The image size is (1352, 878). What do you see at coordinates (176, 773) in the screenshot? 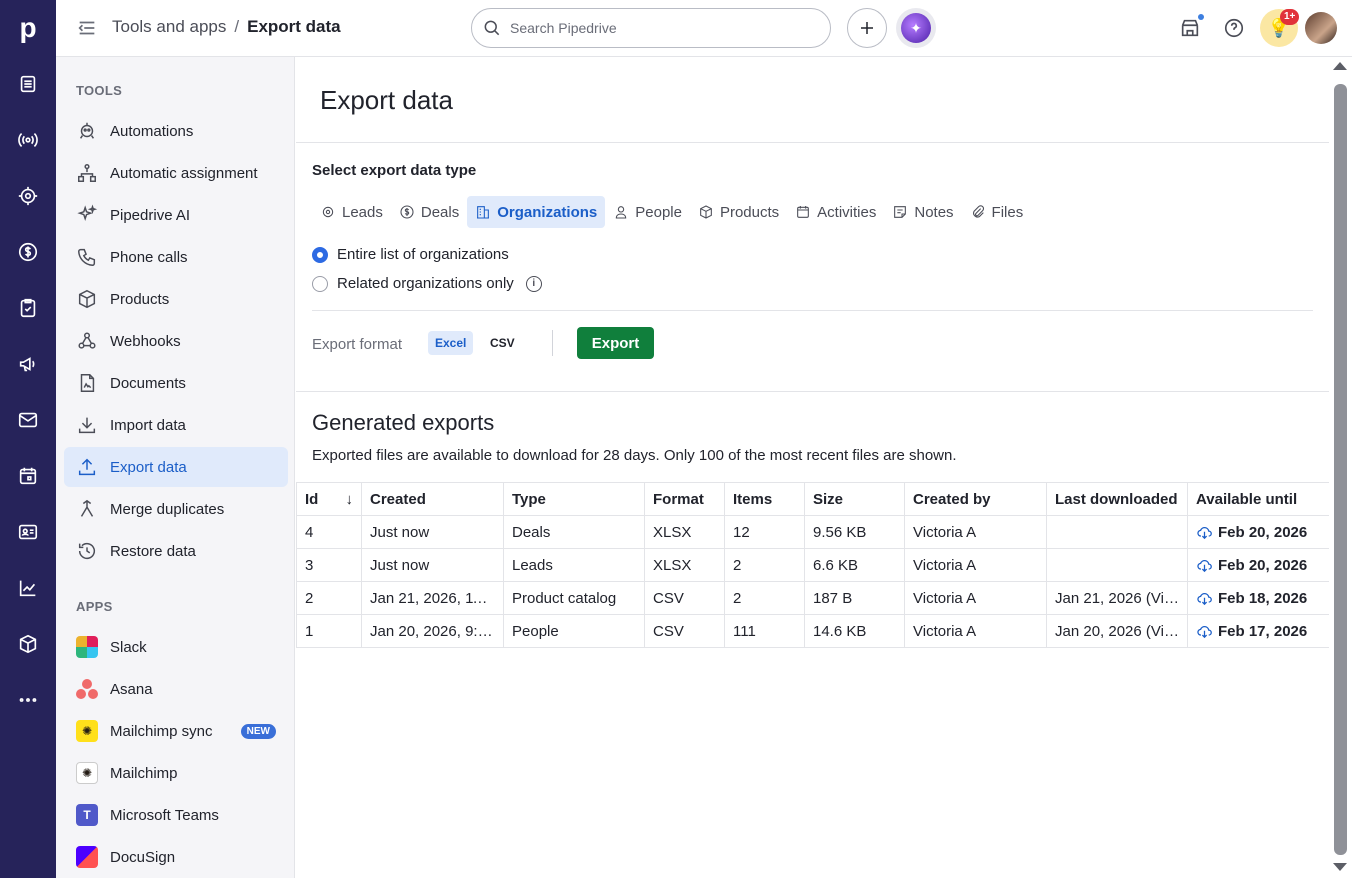
I see `sidebar-item-mailchimp: ✺ Mailchimp` at bounding box center [176, 773].